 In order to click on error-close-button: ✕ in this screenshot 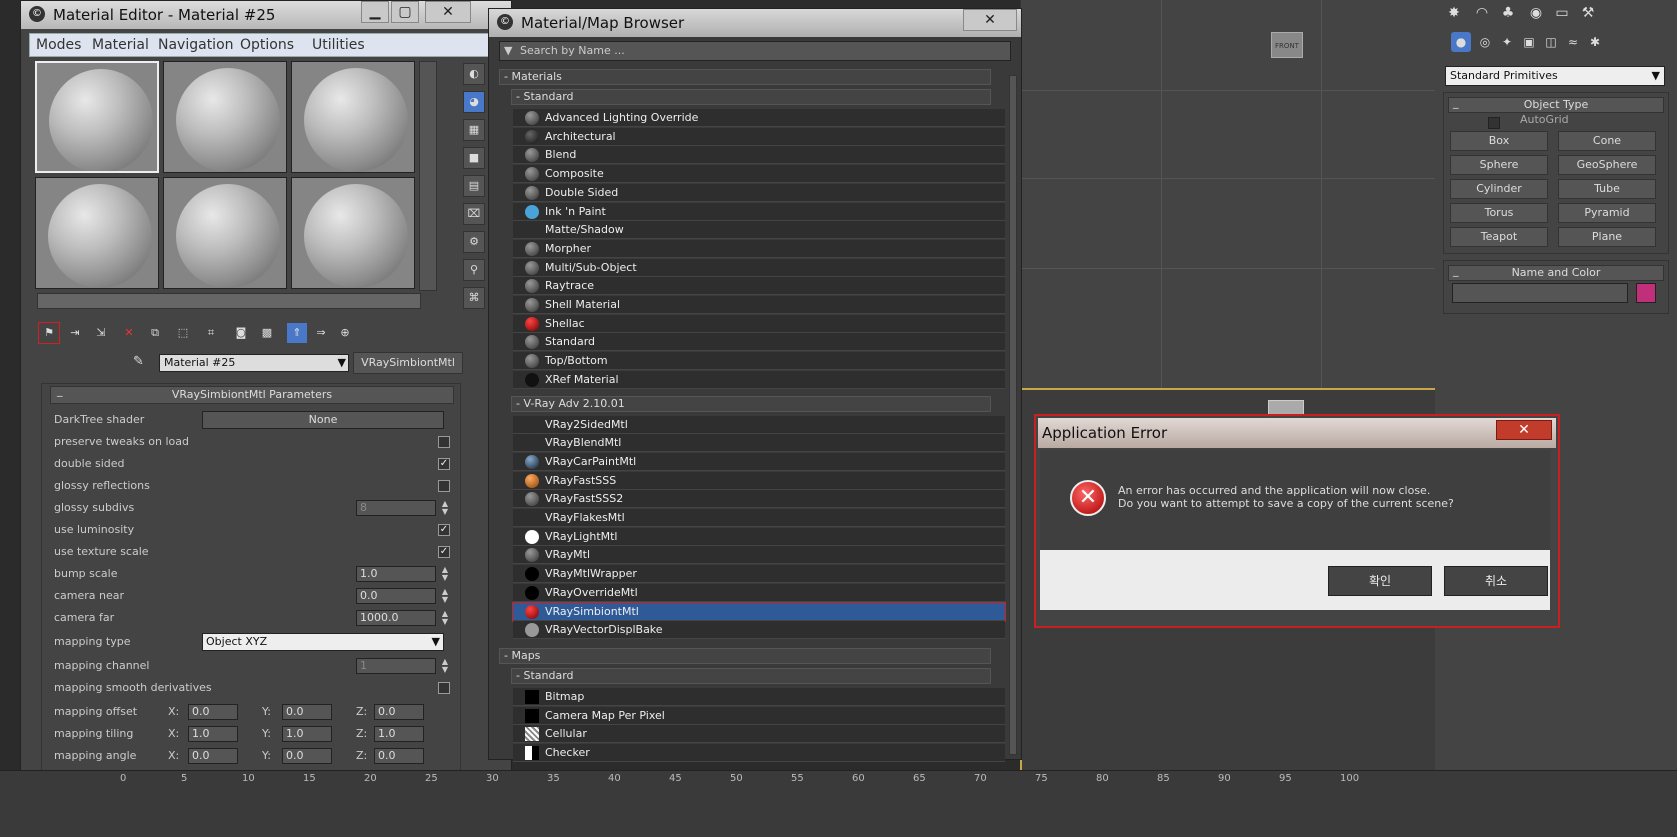, I will do `click(1524, 430)`.